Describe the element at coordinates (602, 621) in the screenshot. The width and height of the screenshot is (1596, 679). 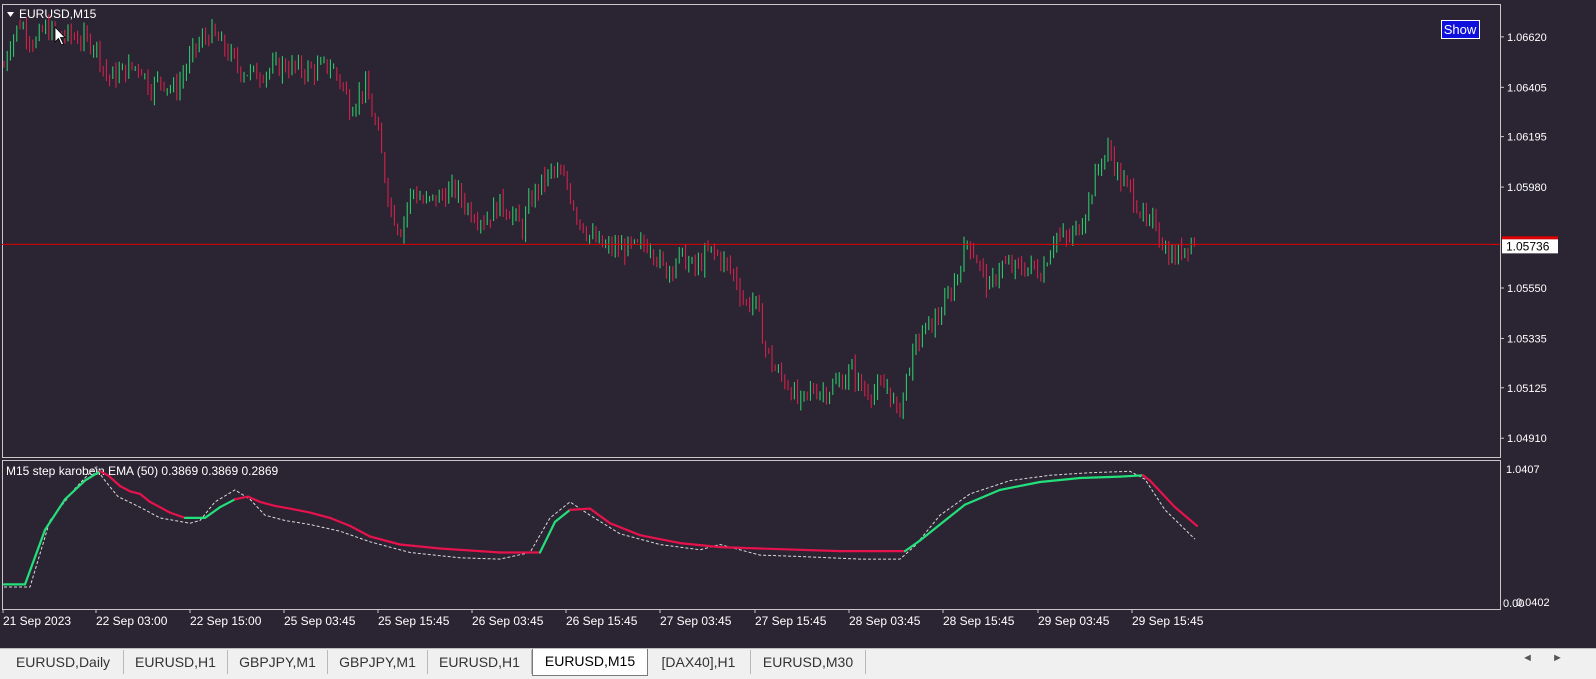
I see `time-tick-label: 26 Sep 15:45` at that location.